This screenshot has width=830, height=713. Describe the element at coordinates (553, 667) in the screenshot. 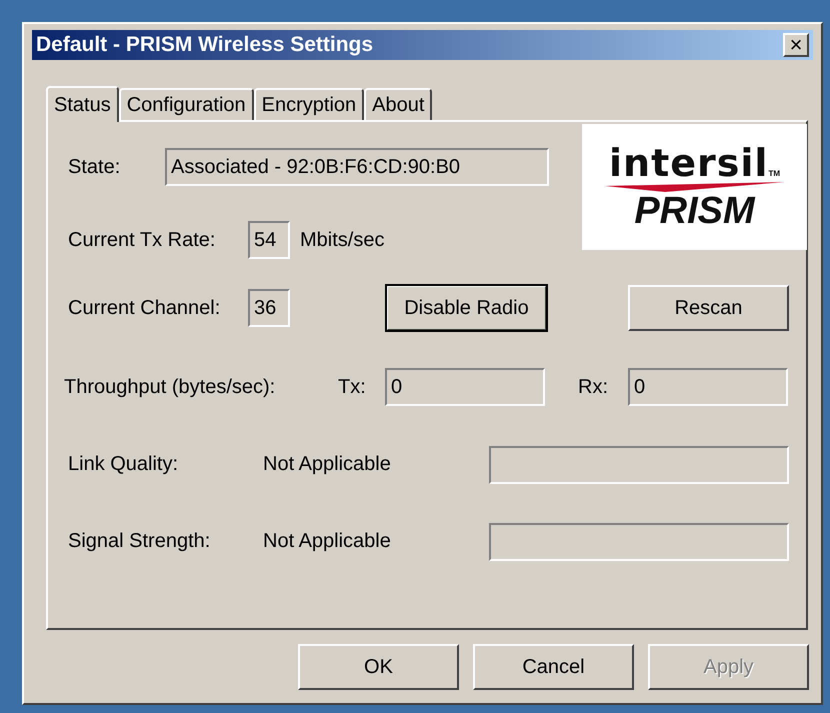

I see `dialog-button: Cancel` at that location.